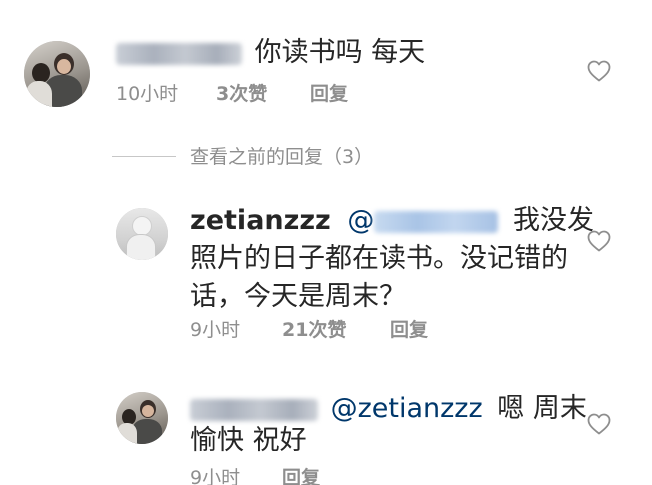  What do you see at coordinates (144, 156) in the screenshot?
I see `divider-line` at bounding box center [144, 156].